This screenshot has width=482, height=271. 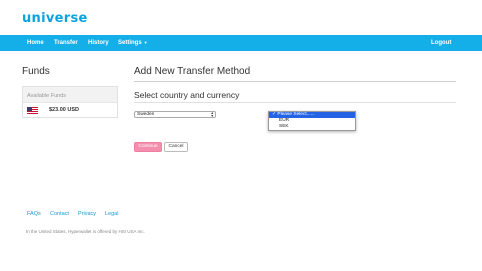 I want to click on chevron-down-icon: ▼, so click(x=145, y=42).